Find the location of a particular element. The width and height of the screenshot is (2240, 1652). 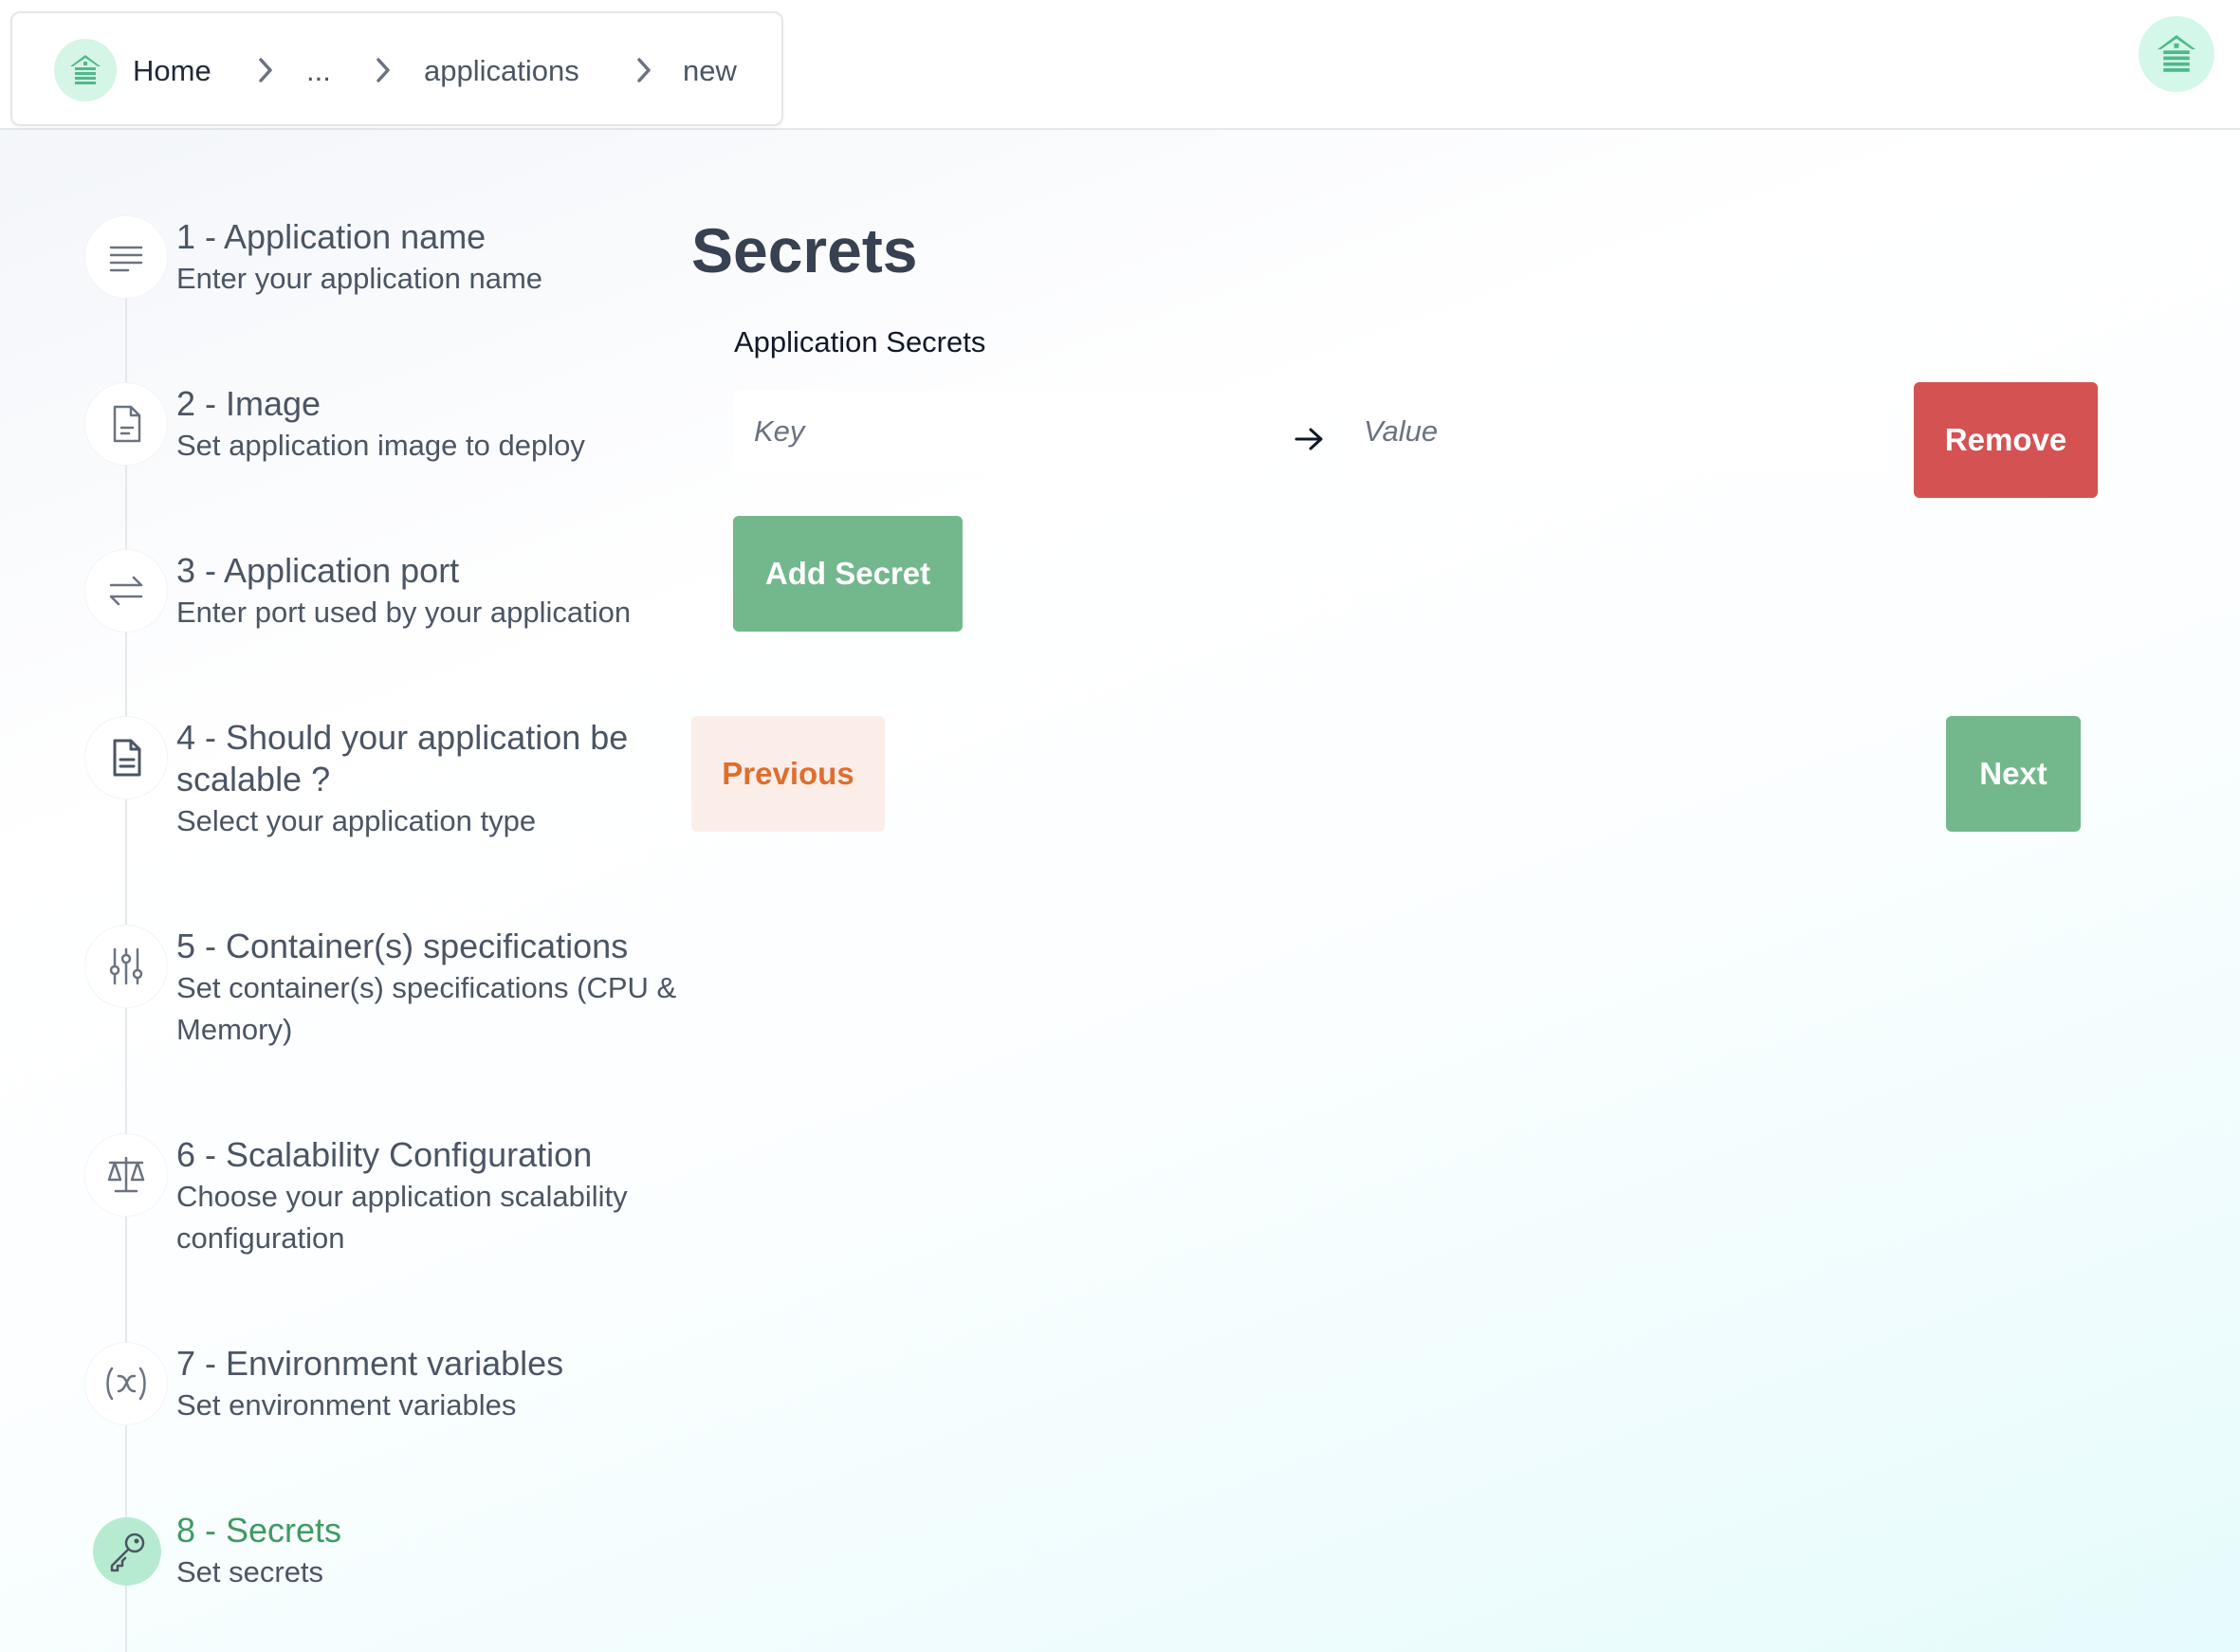

step-title: 8 - Secrets is located at coordinates (259, 1530).